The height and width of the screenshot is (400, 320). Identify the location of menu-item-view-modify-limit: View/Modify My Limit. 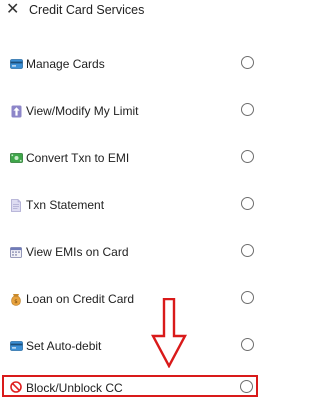
(132, 112).